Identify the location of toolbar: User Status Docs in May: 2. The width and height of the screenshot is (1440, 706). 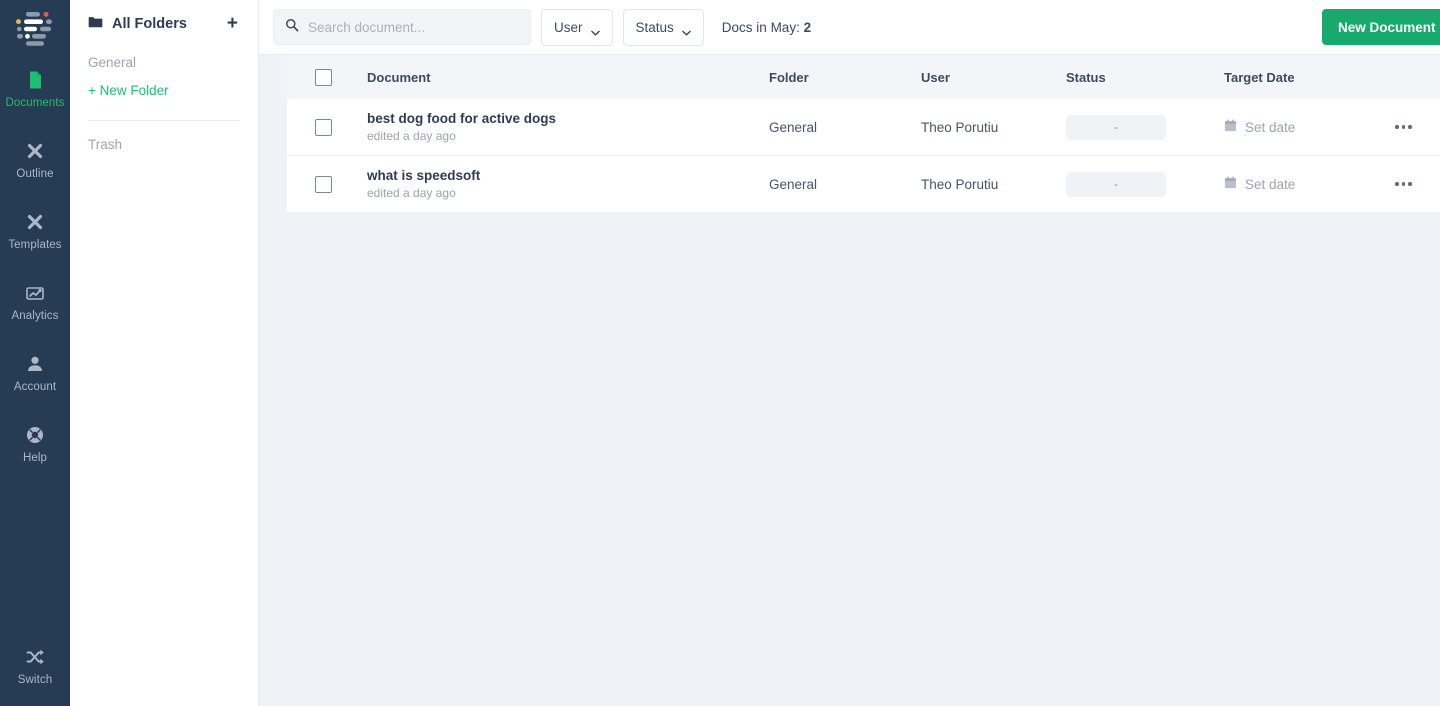
(849, 27).